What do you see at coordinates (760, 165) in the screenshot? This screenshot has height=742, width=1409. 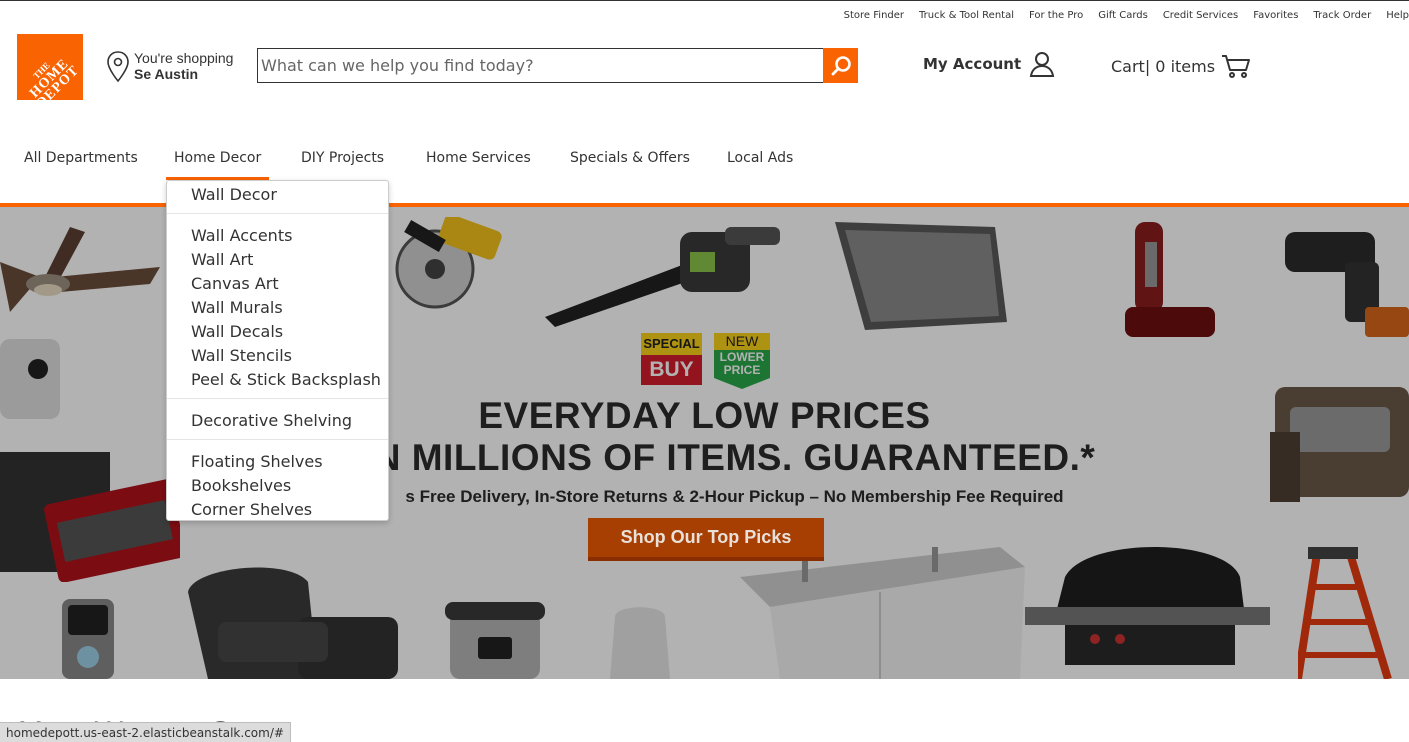 I see `nav-local-ads: Local Ads` at bounding box center [760, 165].